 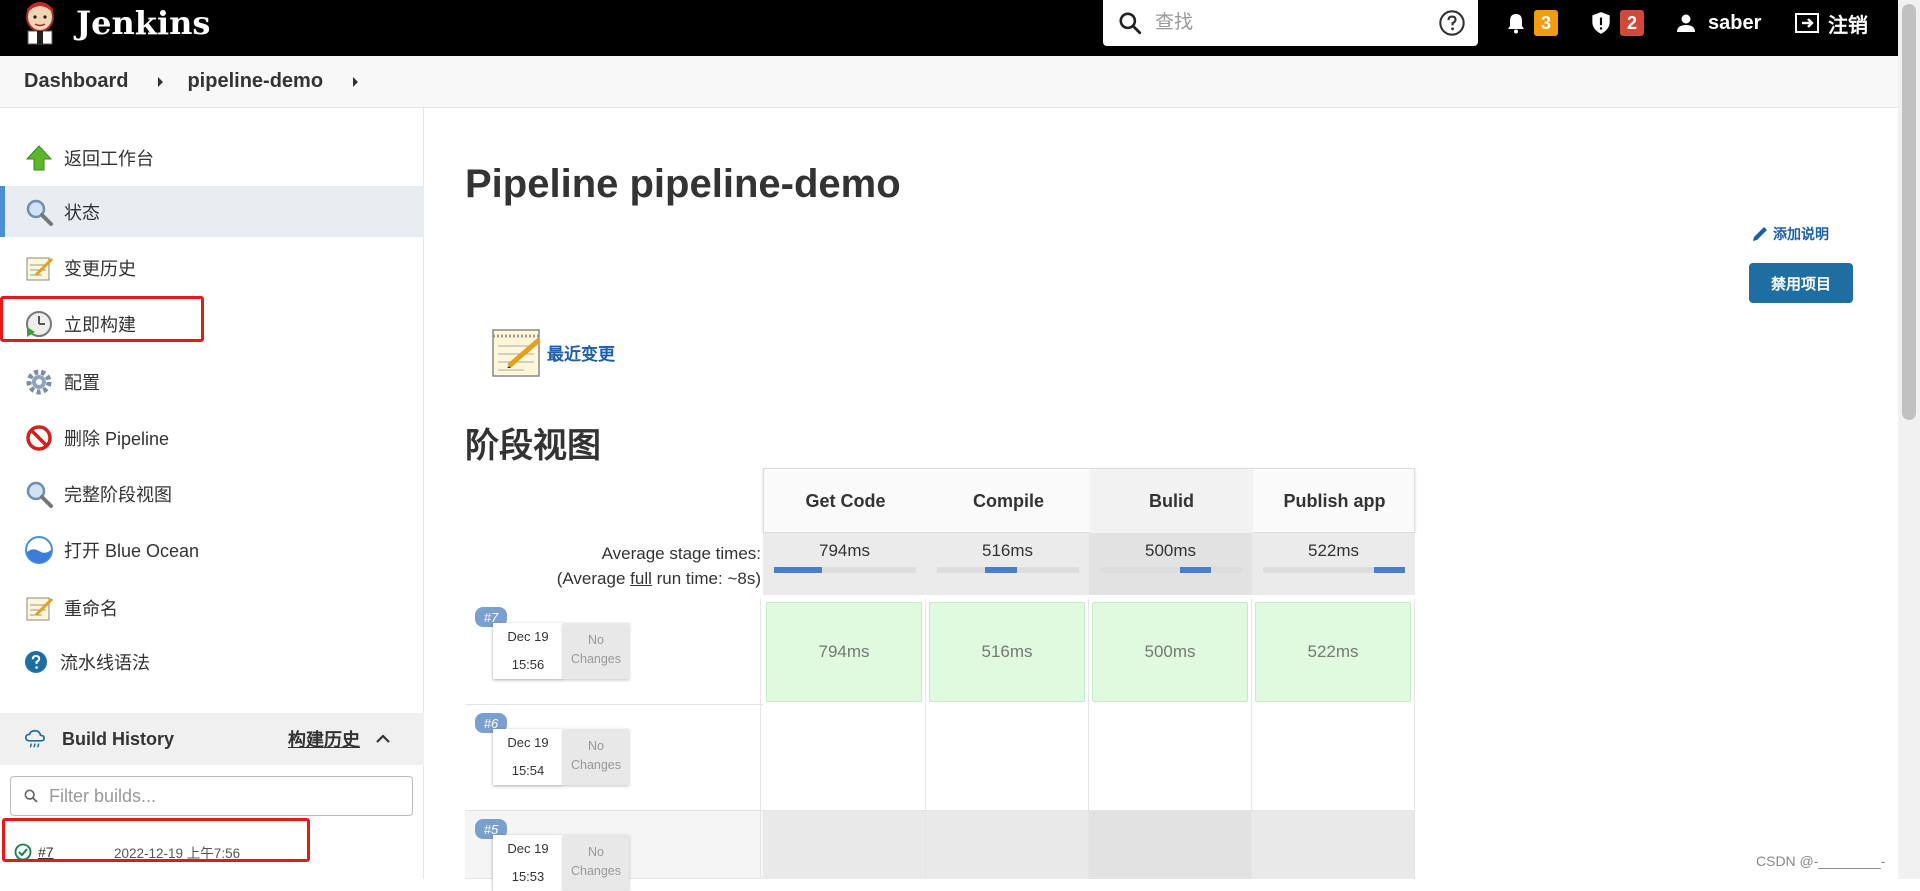 What do you see at coordinates (1171, 501) in the screenshot?
I see `stage-name: Bulid` at bounding box center [1171, 501].